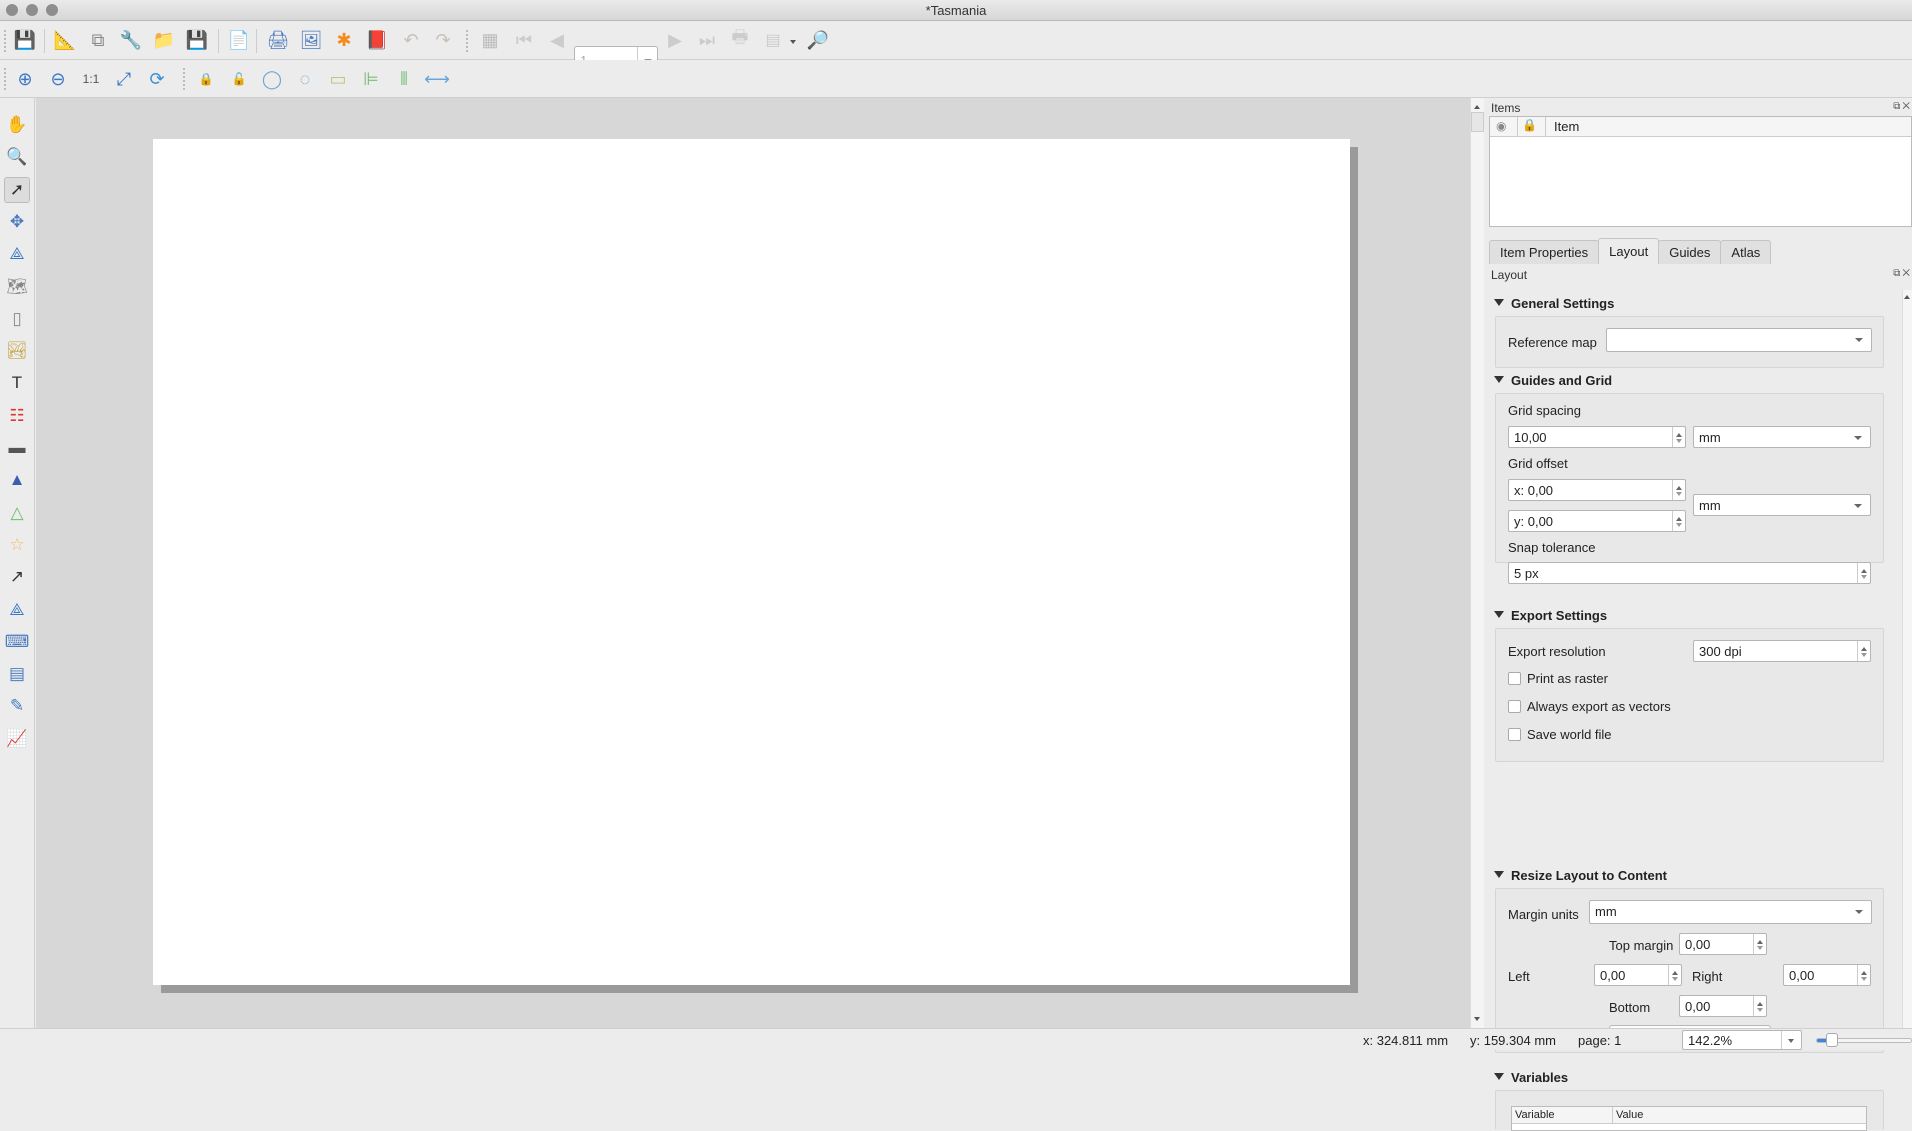  Describe the element at coordinates (17, 287) in the screenshot. I see `add-map-icon: 🗺` at that location.